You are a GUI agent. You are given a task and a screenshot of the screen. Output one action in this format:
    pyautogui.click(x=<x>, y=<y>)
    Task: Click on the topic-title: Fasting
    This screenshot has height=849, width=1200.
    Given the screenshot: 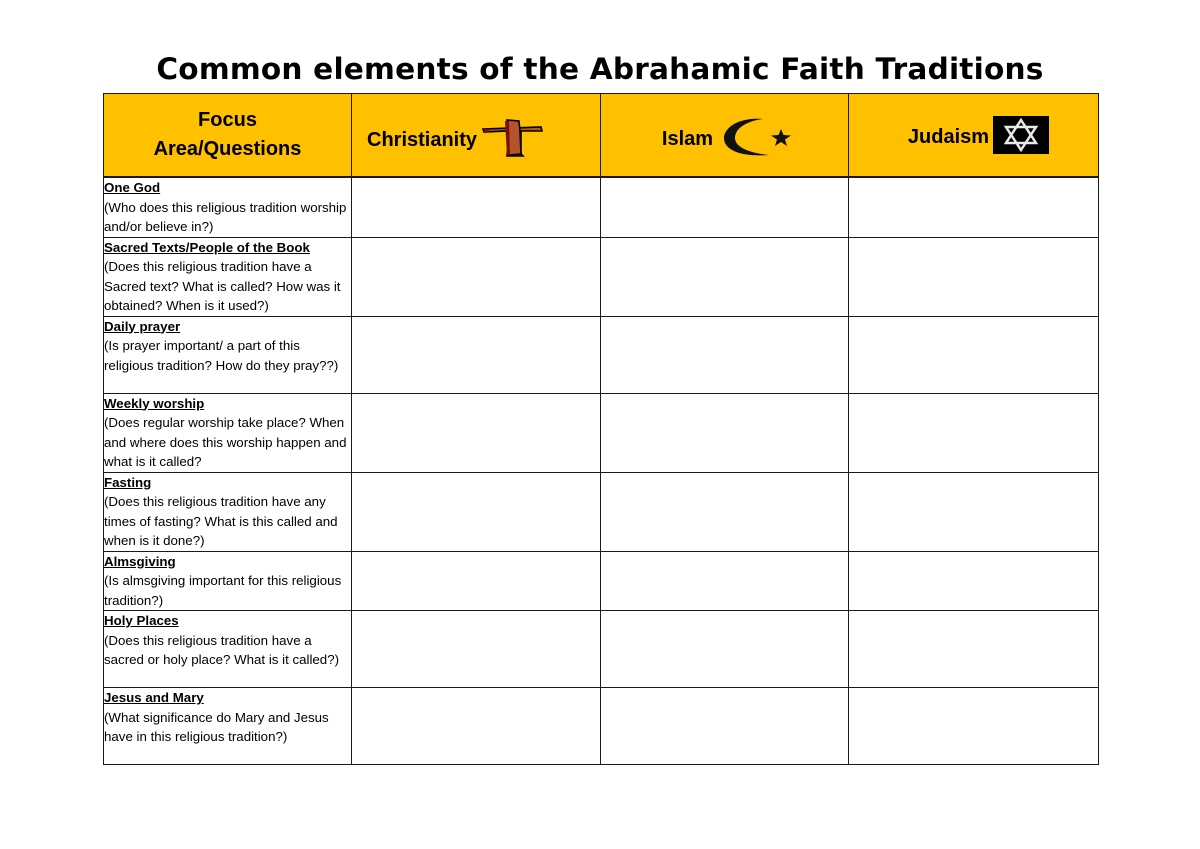 What is the action you would take?
    pyautogui.click(x=128, y=482)
    